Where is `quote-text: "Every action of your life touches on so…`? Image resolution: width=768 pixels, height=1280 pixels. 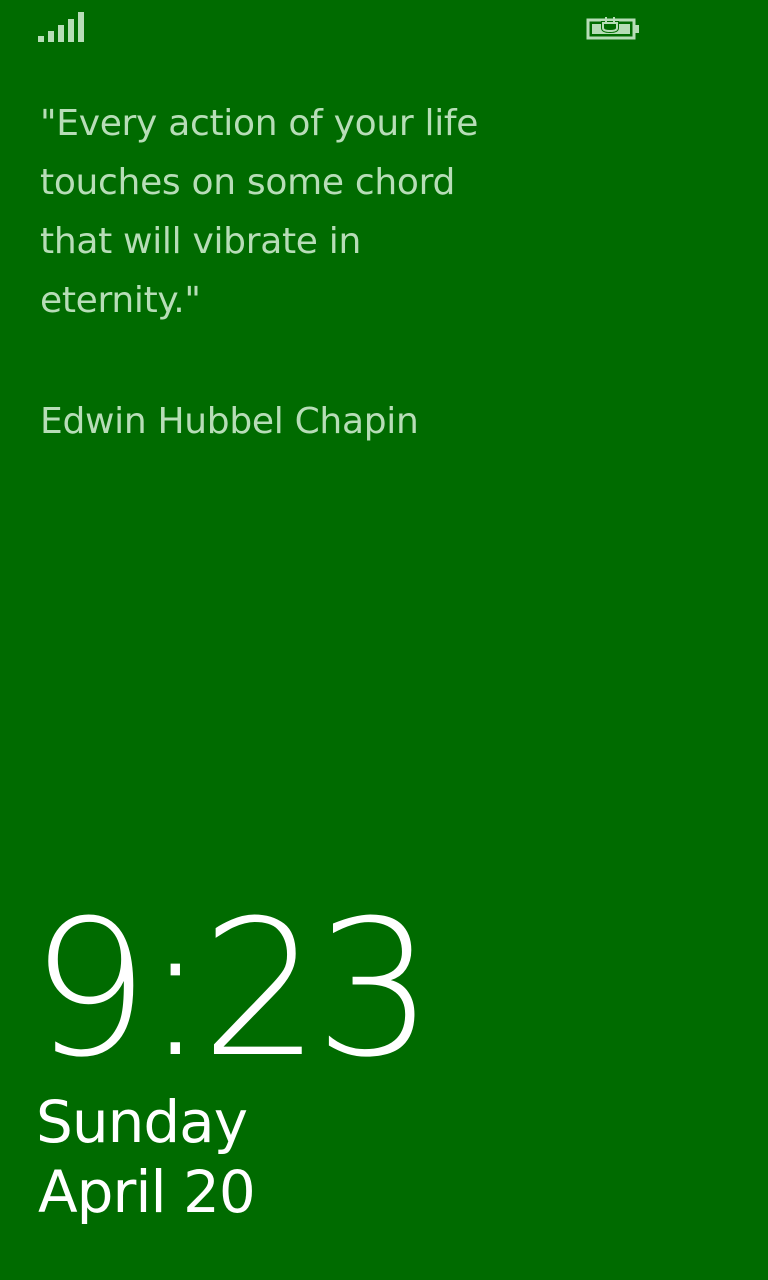 quote-text: "Every action of your life touches on so… is located at coordinates (259, 212).